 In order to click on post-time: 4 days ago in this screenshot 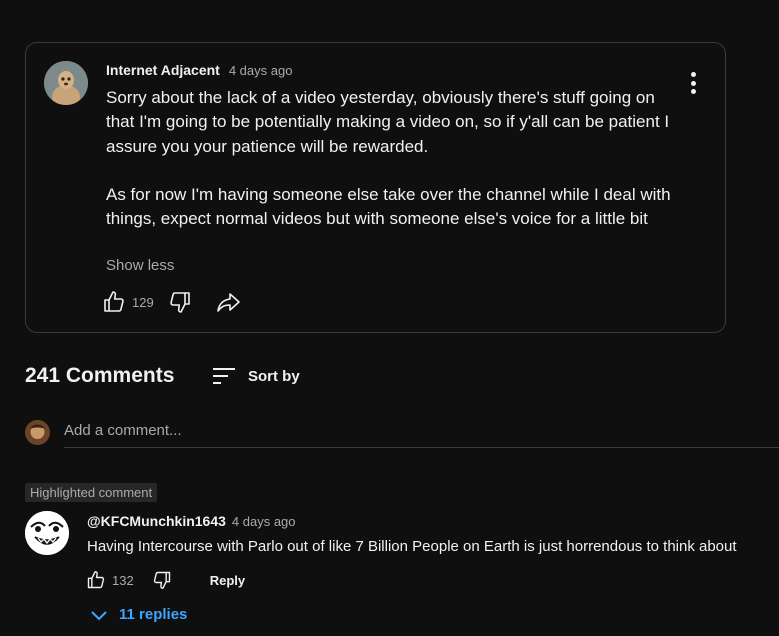, I will do `click(261, 70)`.